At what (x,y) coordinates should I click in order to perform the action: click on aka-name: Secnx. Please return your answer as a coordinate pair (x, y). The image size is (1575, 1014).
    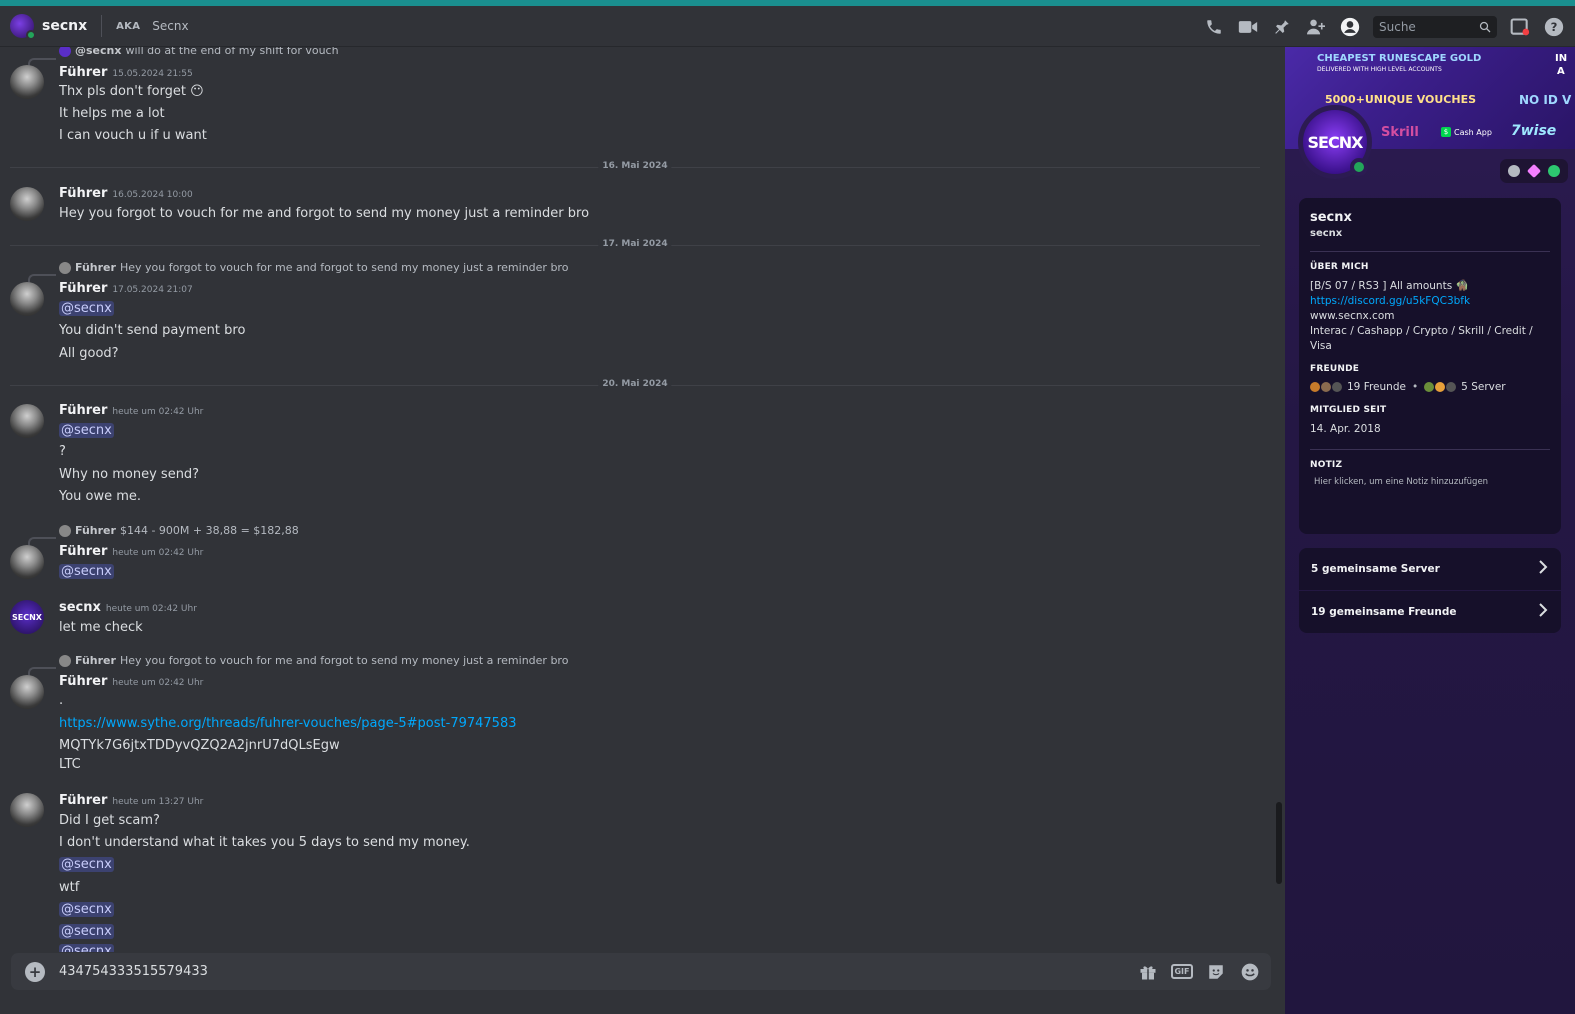
    Looking at the image, I should click on (170, 26).